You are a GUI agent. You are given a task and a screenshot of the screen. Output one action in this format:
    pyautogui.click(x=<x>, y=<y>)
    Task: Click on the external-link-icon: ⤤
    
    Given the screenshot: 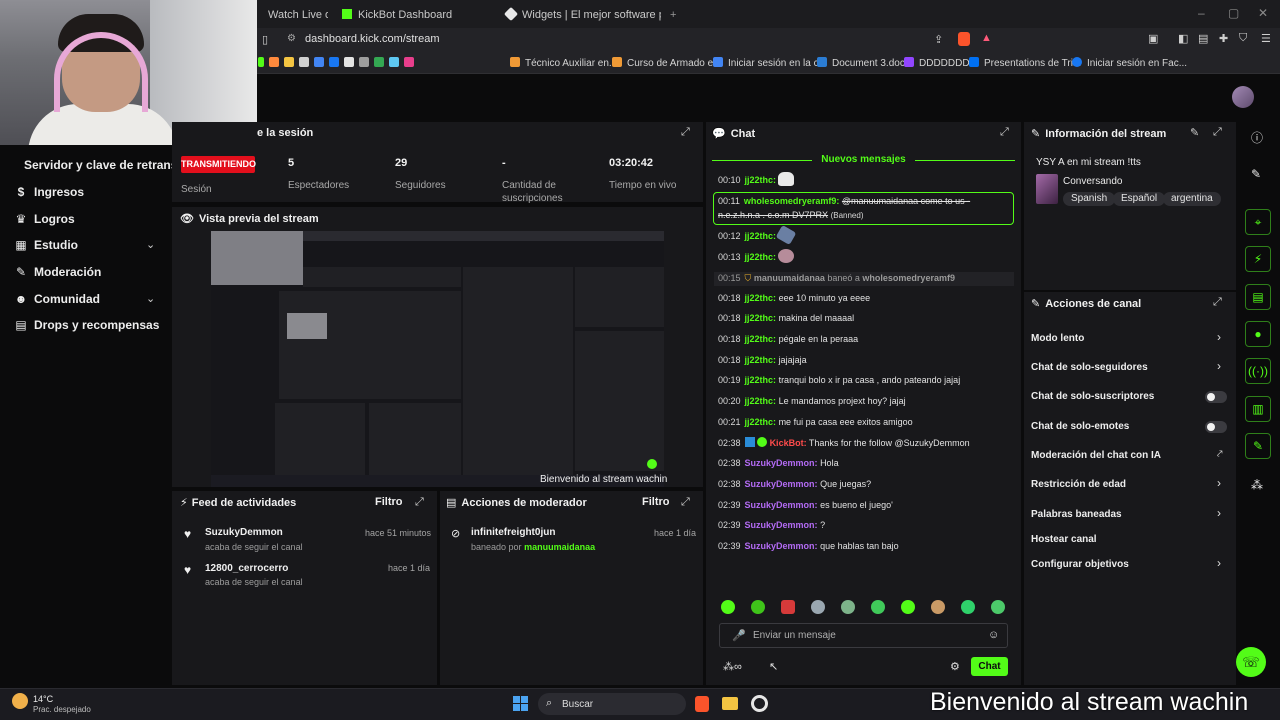 What is the action you would take?
    pyautogui.click(x=1220, y=454)
    